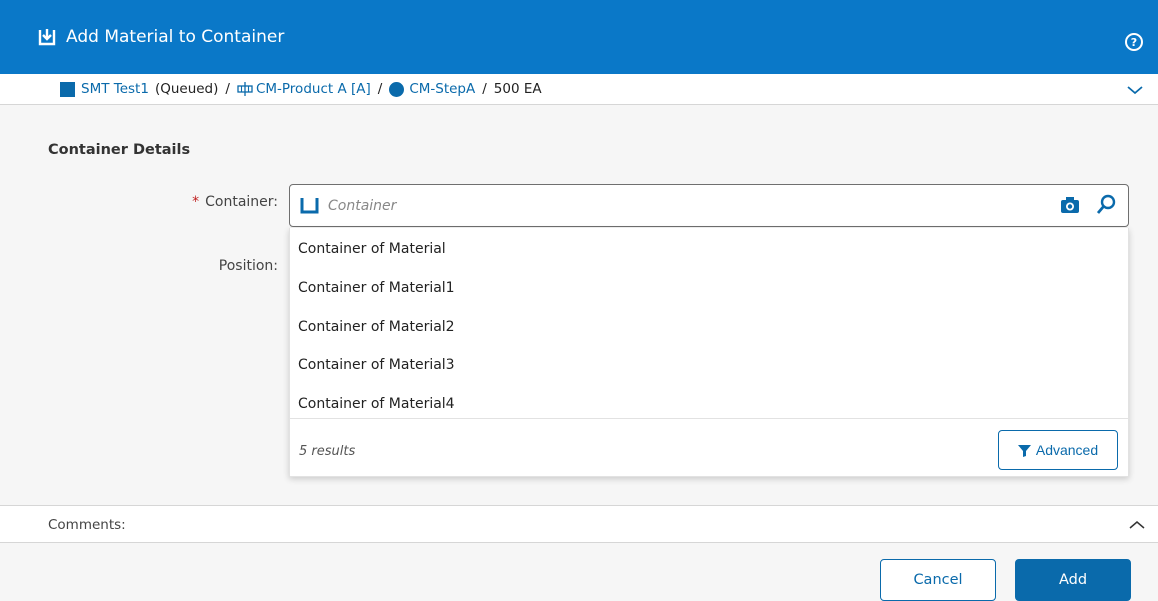 The image size is (1158, 601). Describe the element at coordinates (175, 37) in the screenshot. I see `dialog-title: Add Material to Container` at that location.